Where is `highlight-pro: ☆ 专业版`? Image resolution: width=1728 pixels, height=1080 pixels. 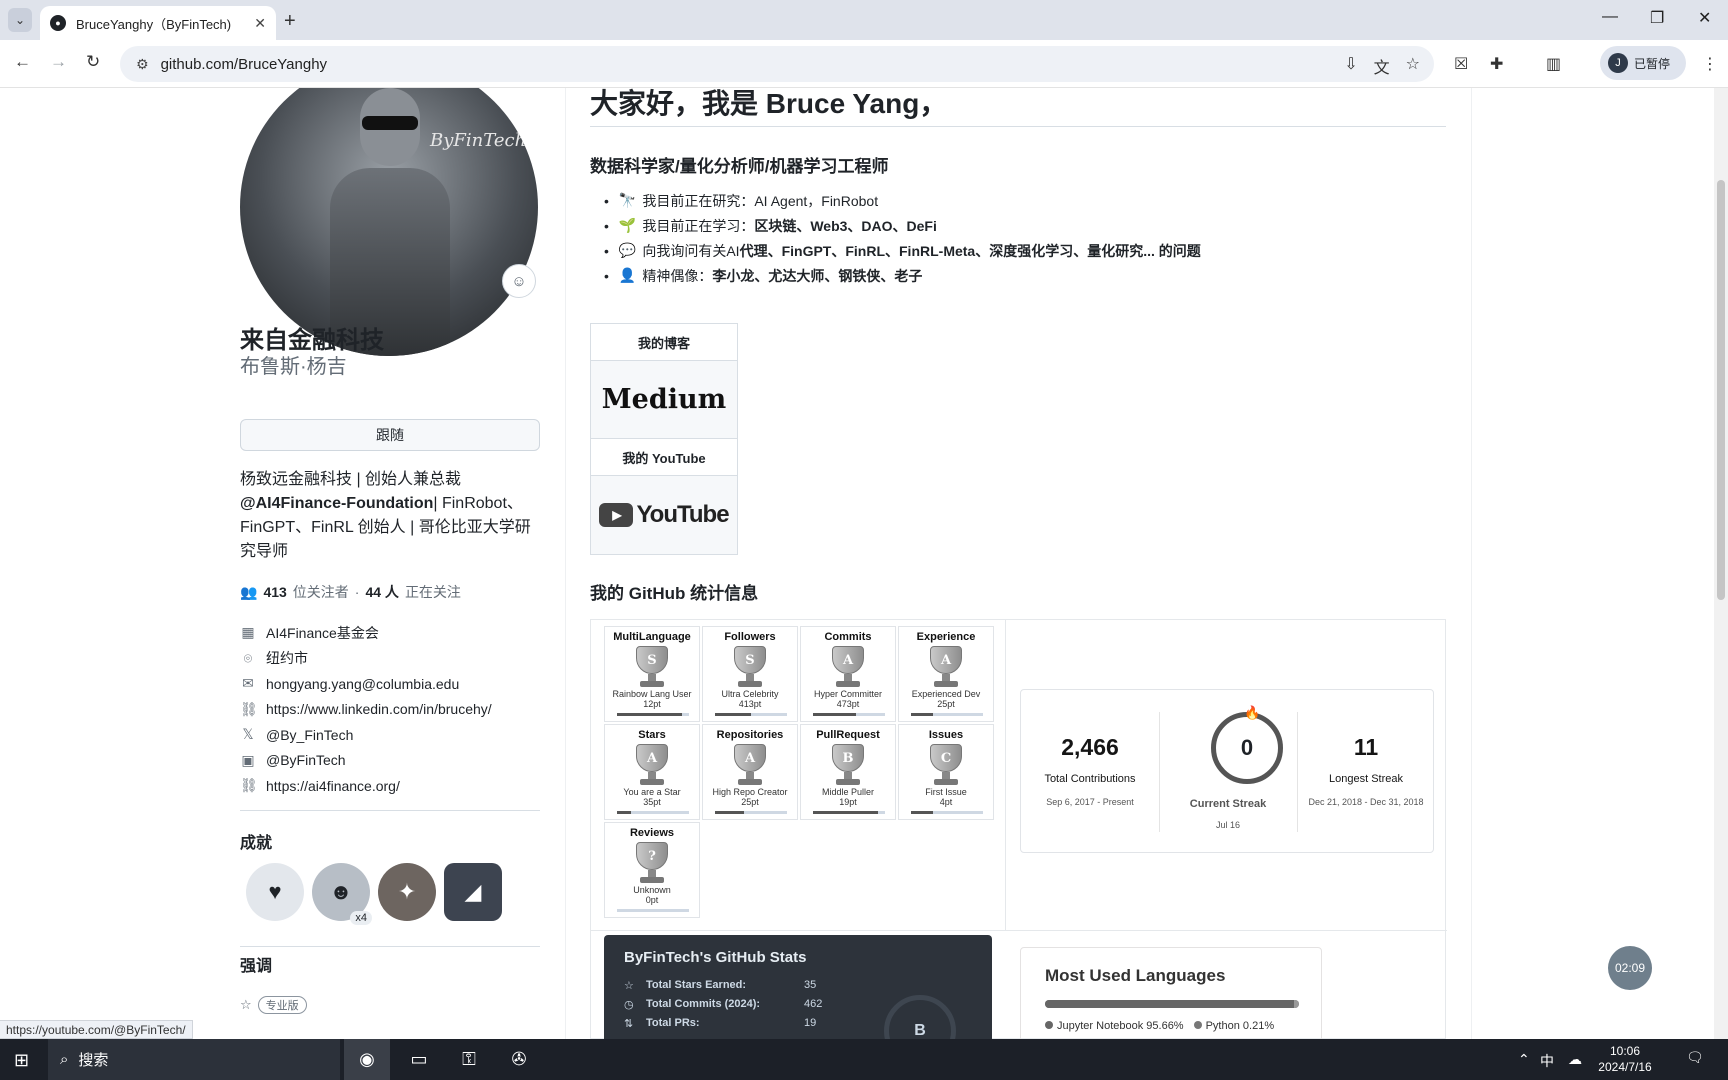 highlight-pro: ☆ 专业版 is located at coordinates (273, 1005).